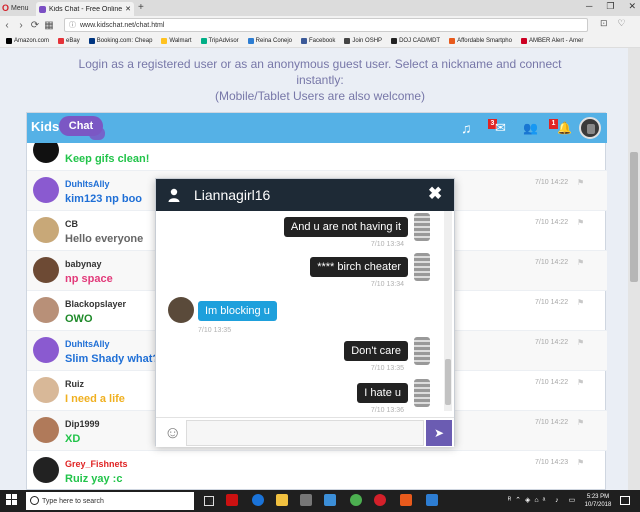 Image resolution: width=640 pixels, height=512 pixels. Describe the element at coordinates (174, 195) in the screenshot. I see `user-icon` at that location.